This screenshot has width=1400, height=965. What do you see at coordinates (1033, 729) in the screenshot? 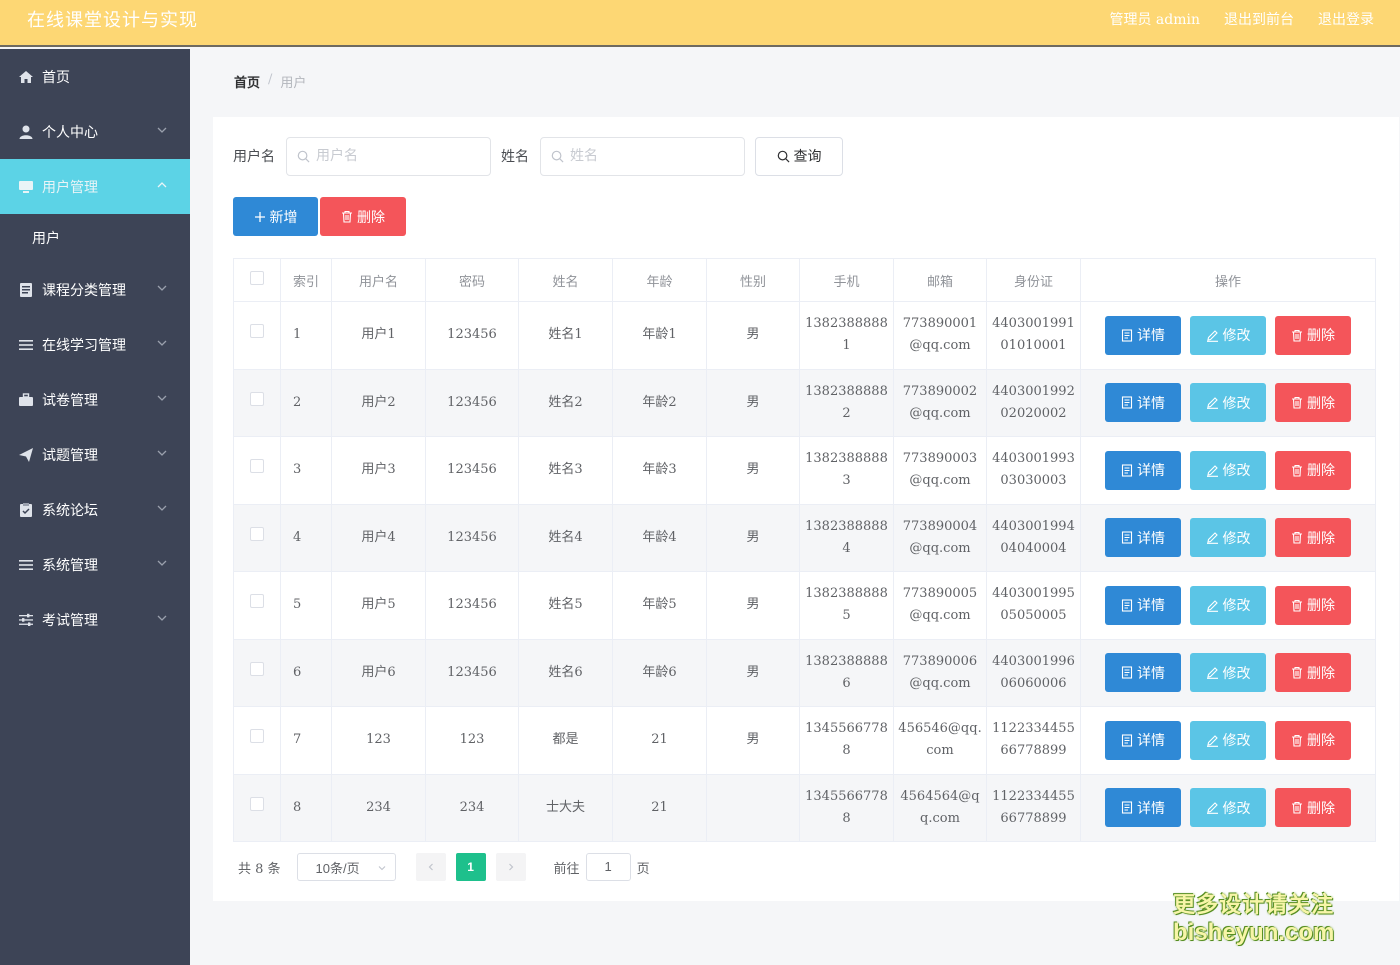
I see `cell-idcard-line1: 1122334455` at bounding box center [1033, 729].